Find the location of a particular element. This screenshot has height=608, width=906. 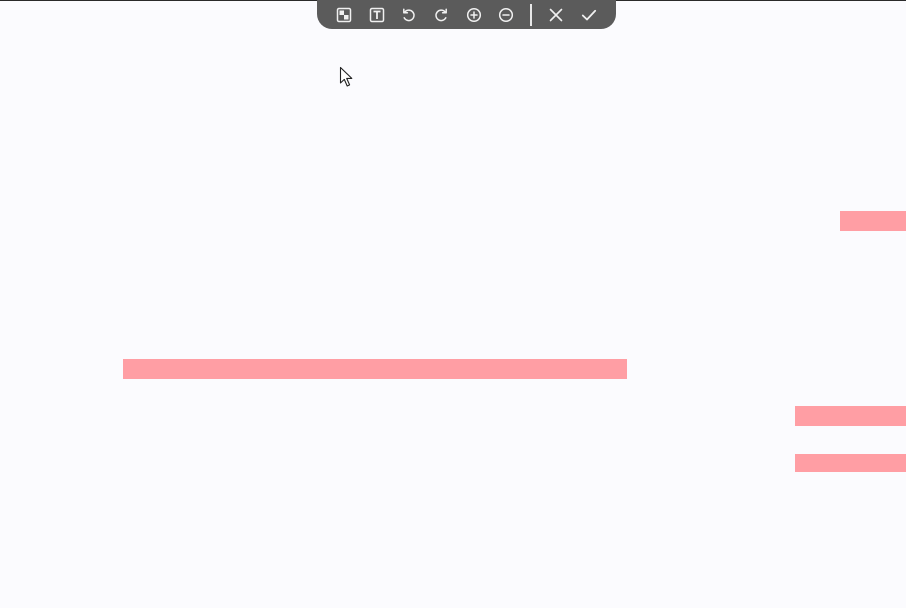

zoom-out-button is located at coordinates (506, 14).